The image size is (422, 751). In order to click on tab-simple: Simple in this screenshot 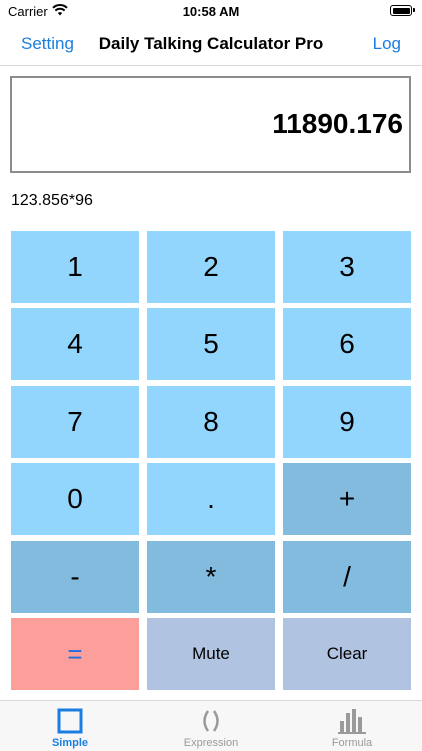, I will do `click(70, 726)`.